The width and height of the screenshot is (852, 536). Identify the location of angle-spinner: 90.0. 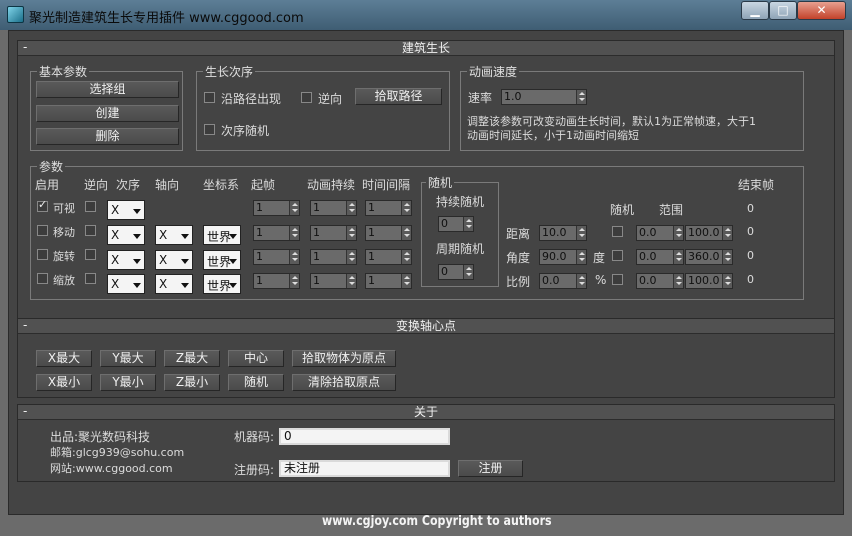
(563, 257).